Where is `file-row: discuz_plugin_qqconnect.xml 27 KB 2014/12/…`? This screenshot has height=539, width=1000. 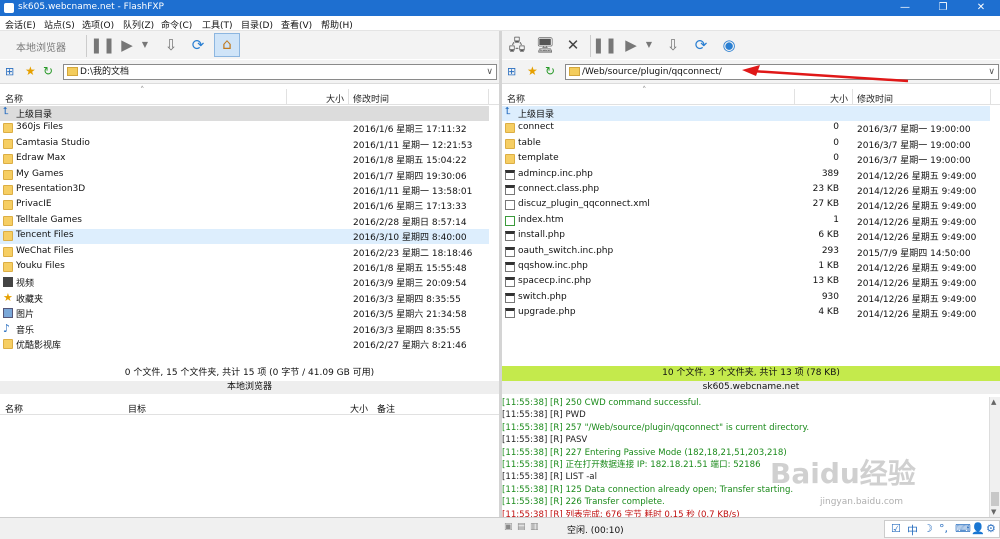
file-row: discuz_plugin_qqconnect.xml 27 KB 2014/12/… is located at coordinates (746, 205).